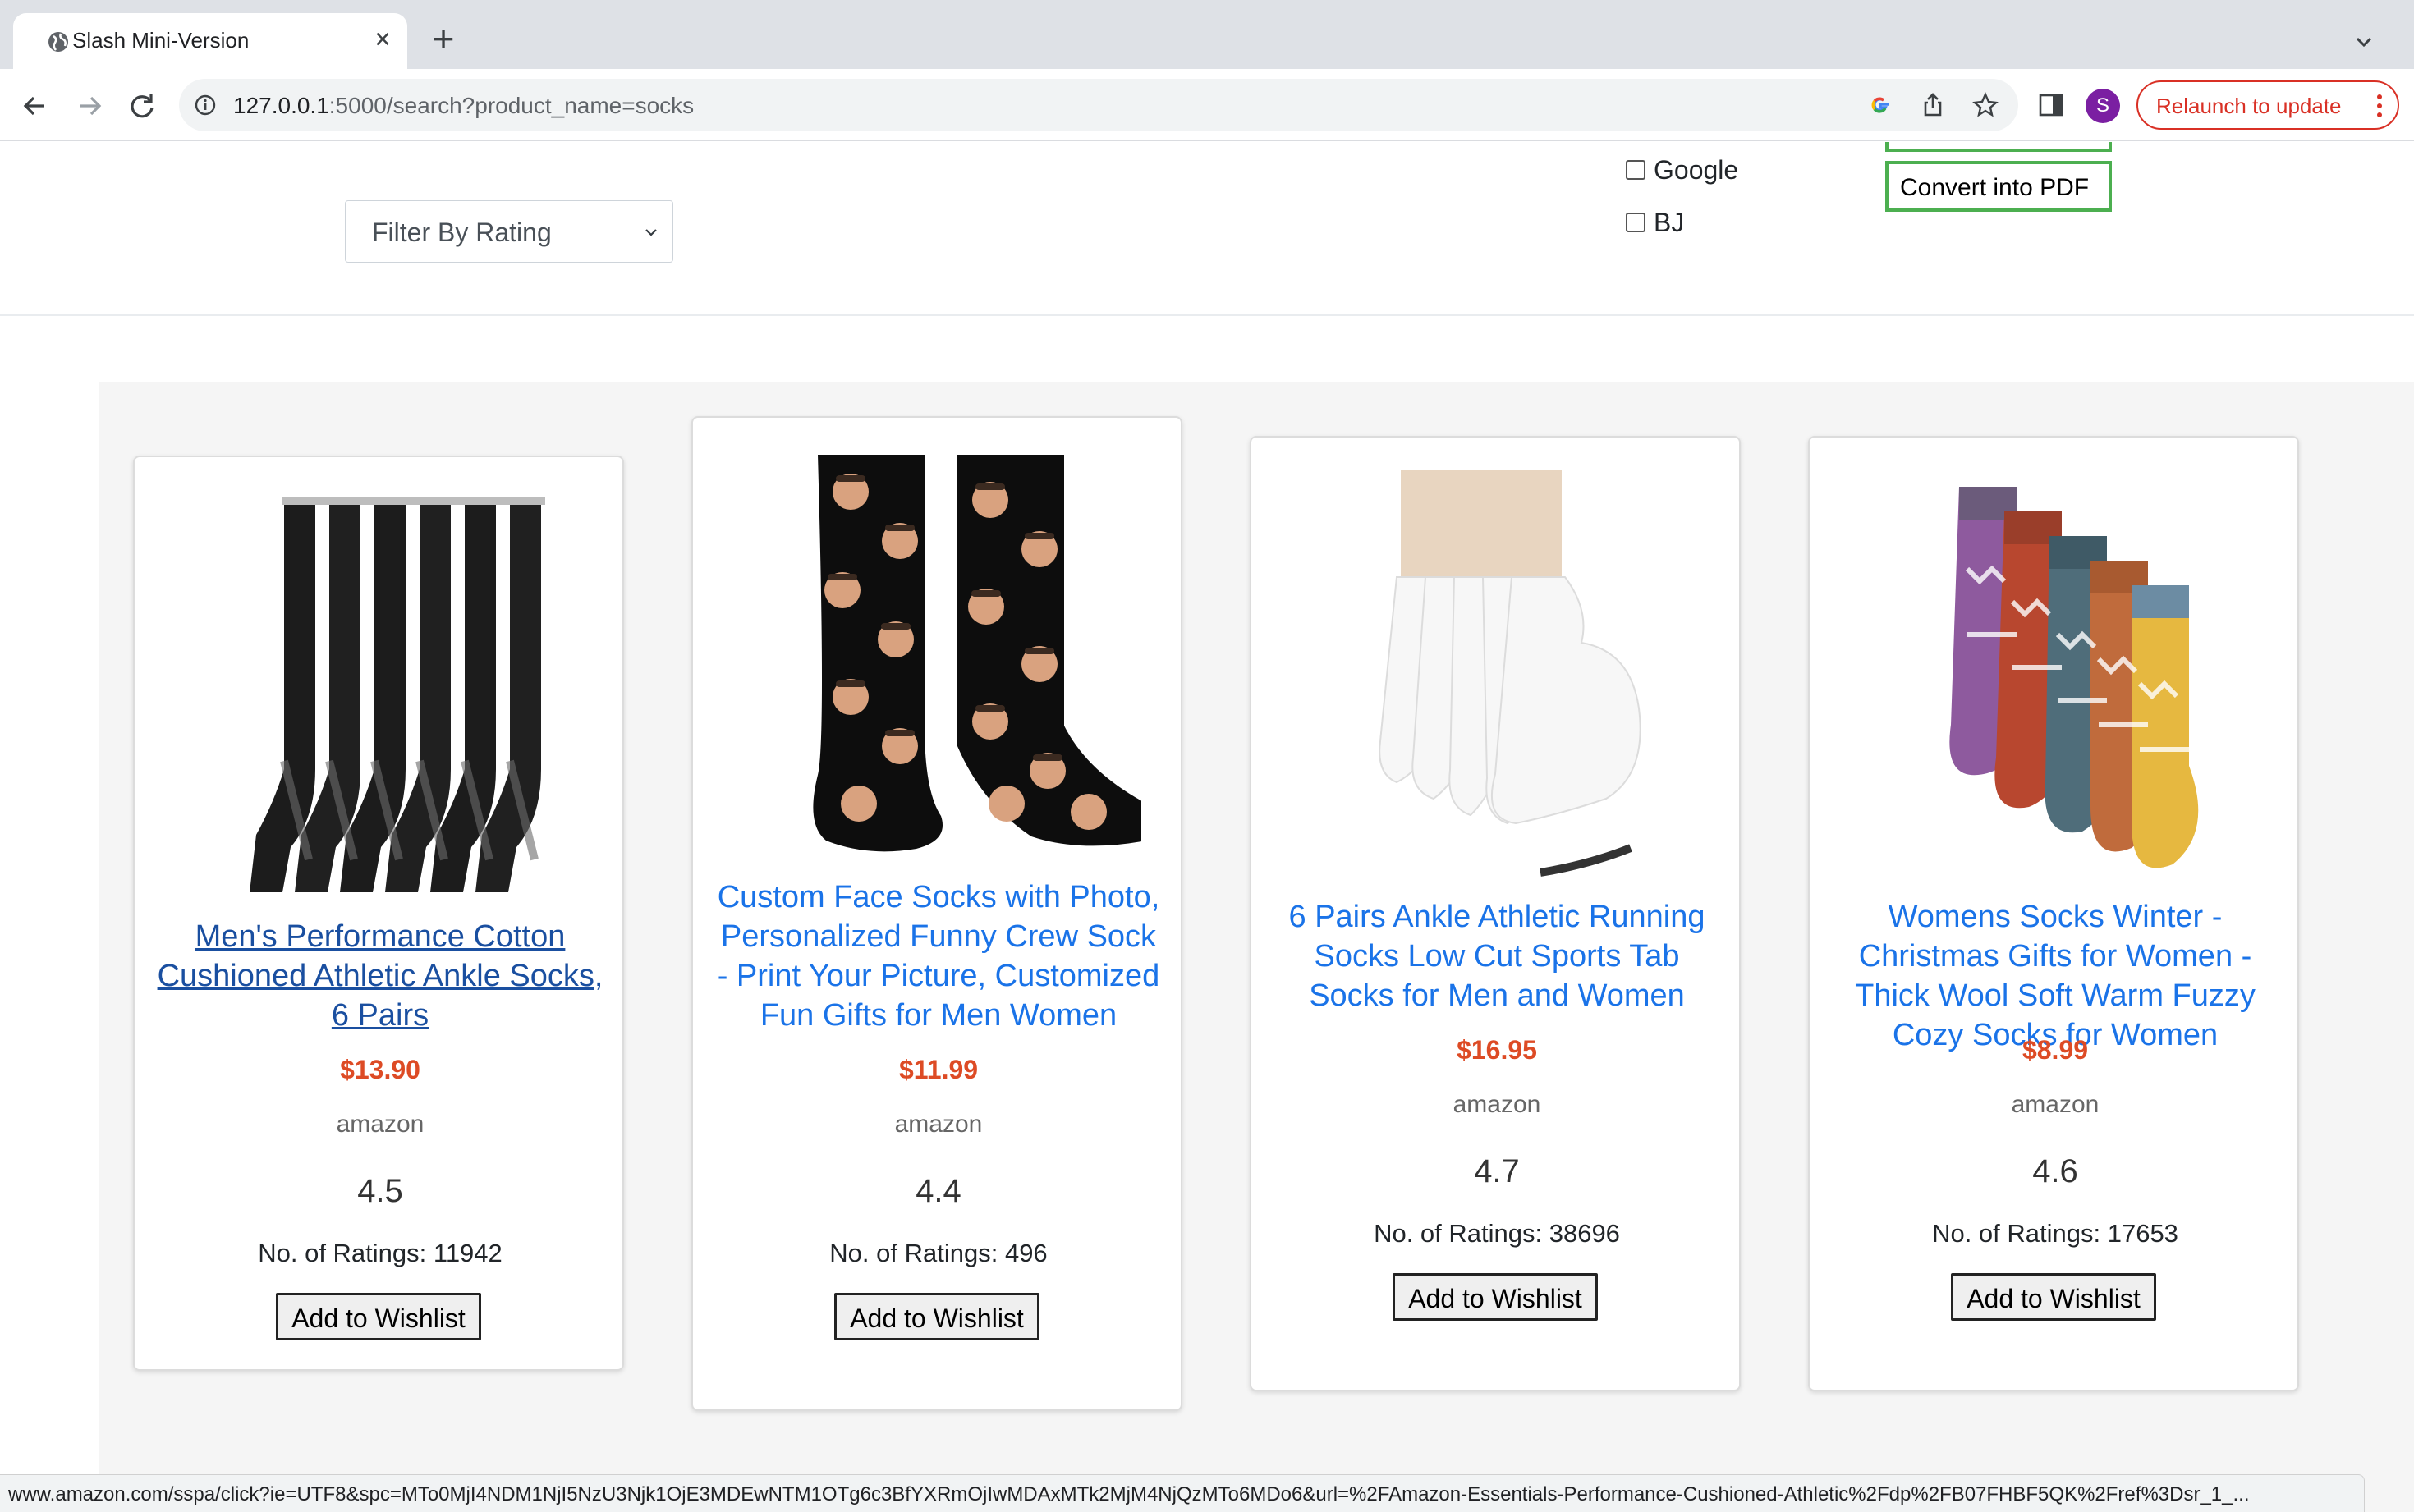  What do you see at coordinates (2056, 1050) in the screenshot?
I see `product-price: $8.99` at bounding box center [2056, 1050].